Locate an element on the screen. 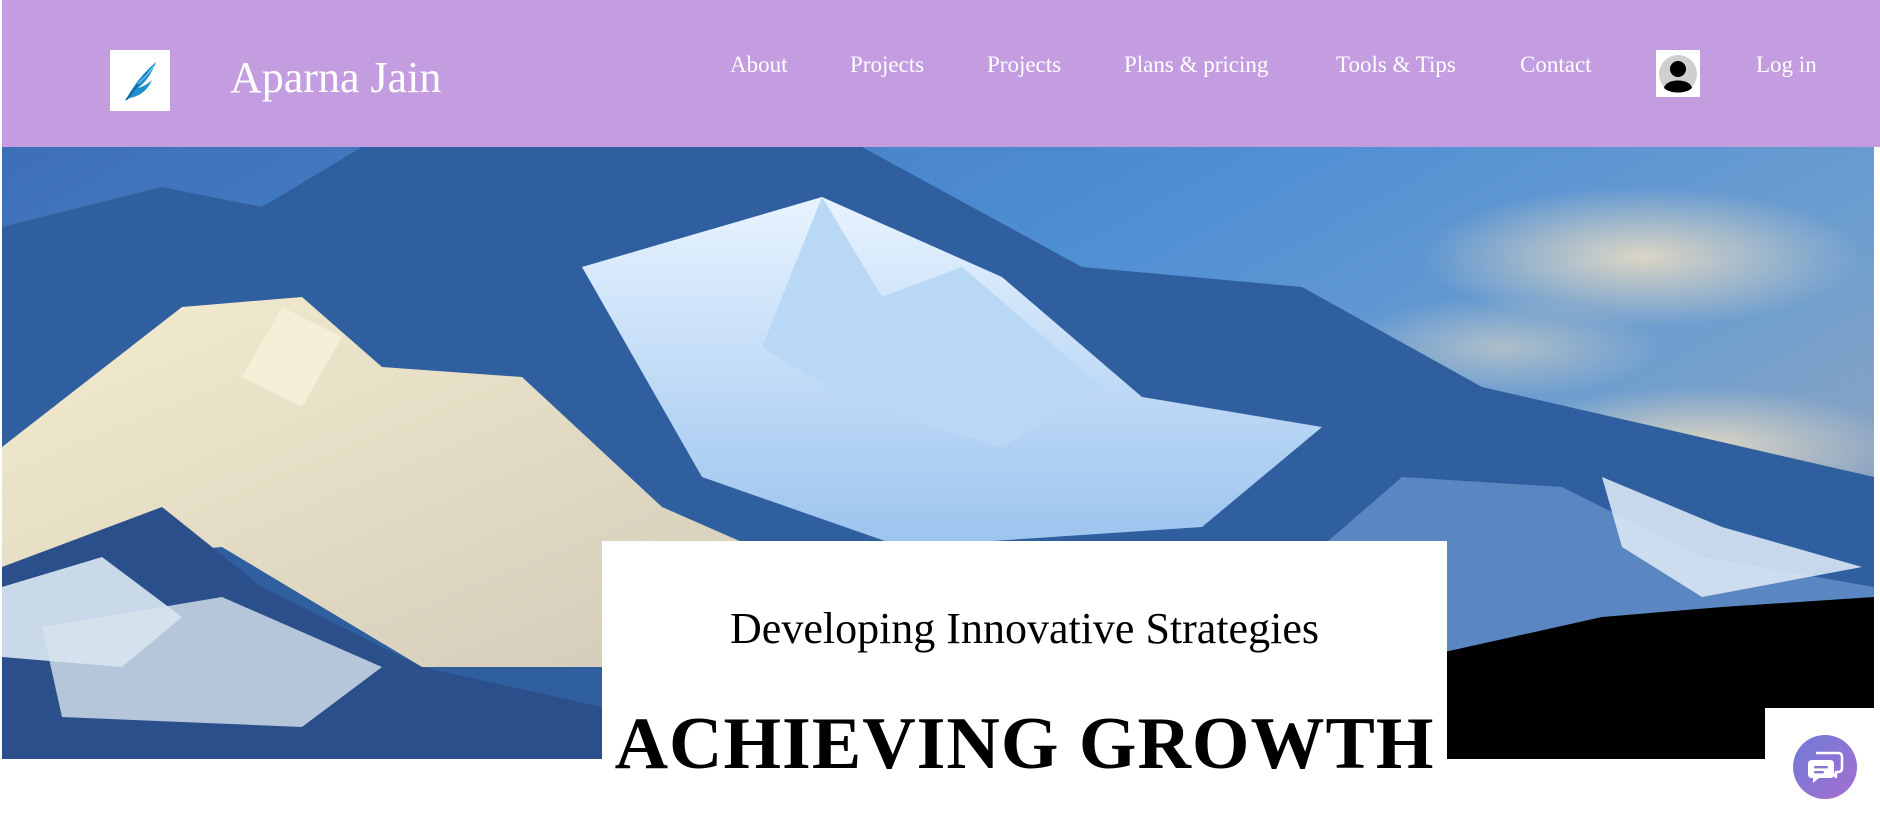  site-logo is located at coordinates (140, 80).